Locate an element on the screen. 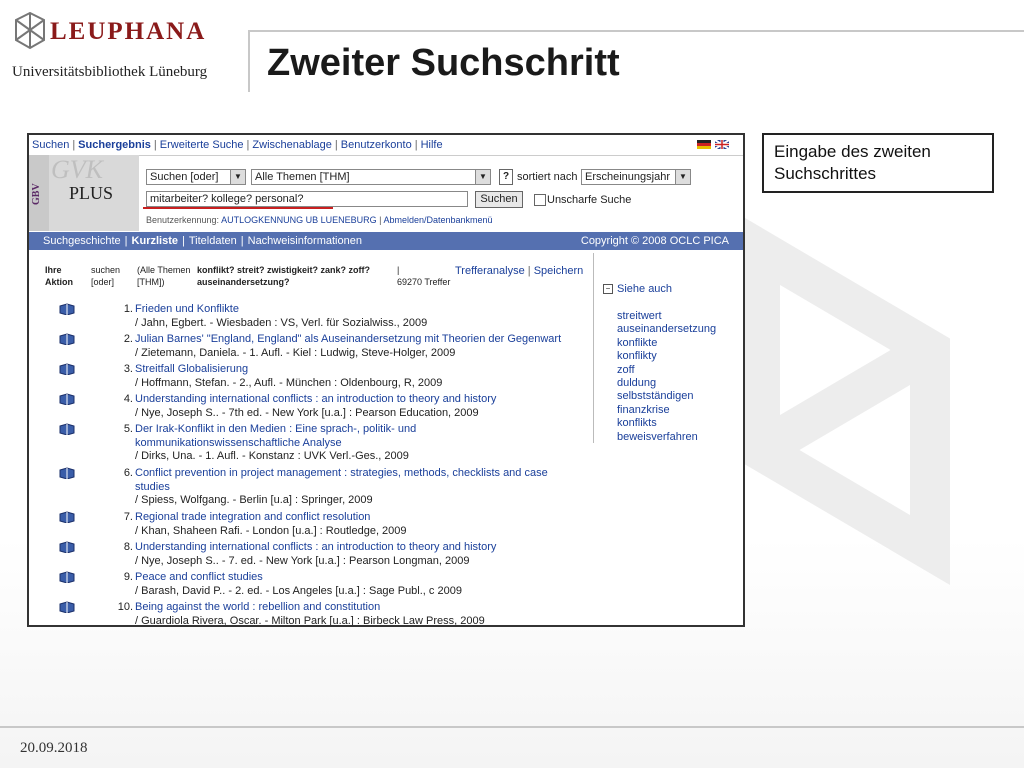 Image resolution: width=1024 pixels, height=768 pixels. nav-hilfe: Hilfe is located at coordinates (432, 145).